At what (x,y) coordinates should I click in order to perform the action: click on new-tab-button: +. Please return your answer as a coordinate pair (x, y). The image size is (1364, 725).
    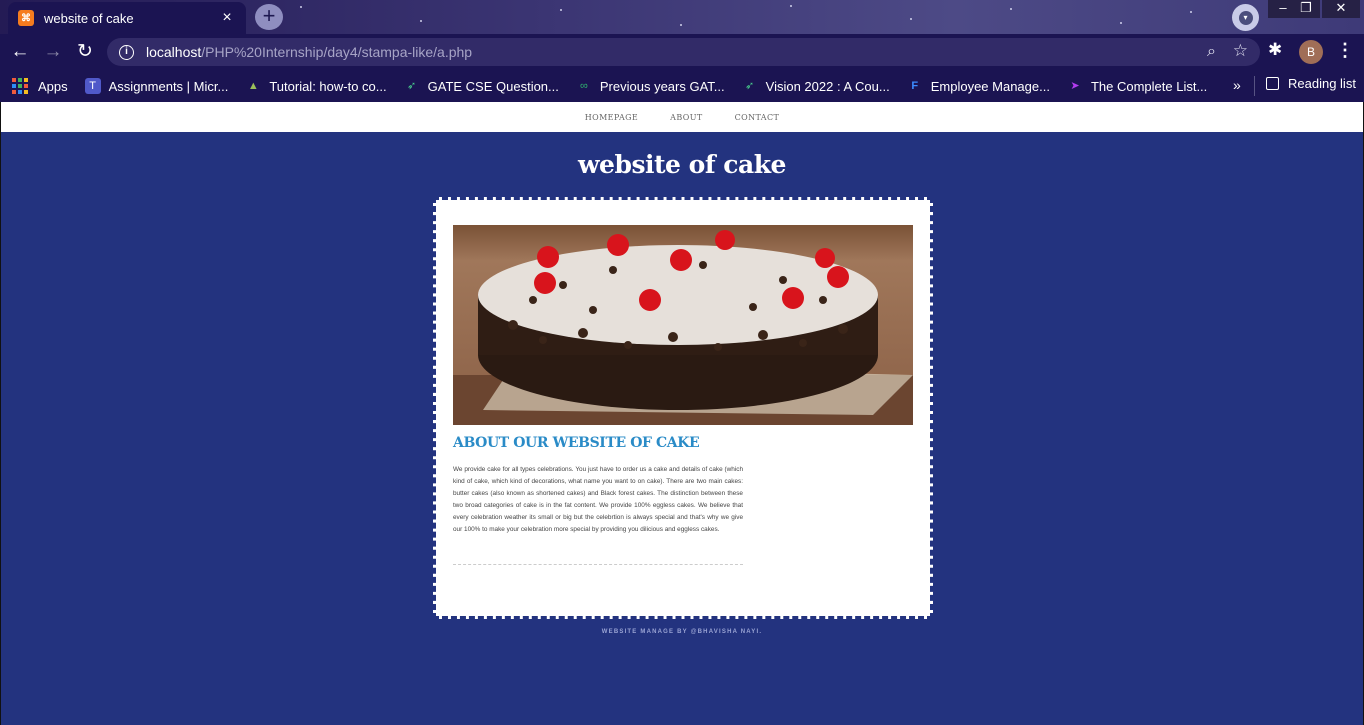
    Looking at the image, I should click on (269, 17).